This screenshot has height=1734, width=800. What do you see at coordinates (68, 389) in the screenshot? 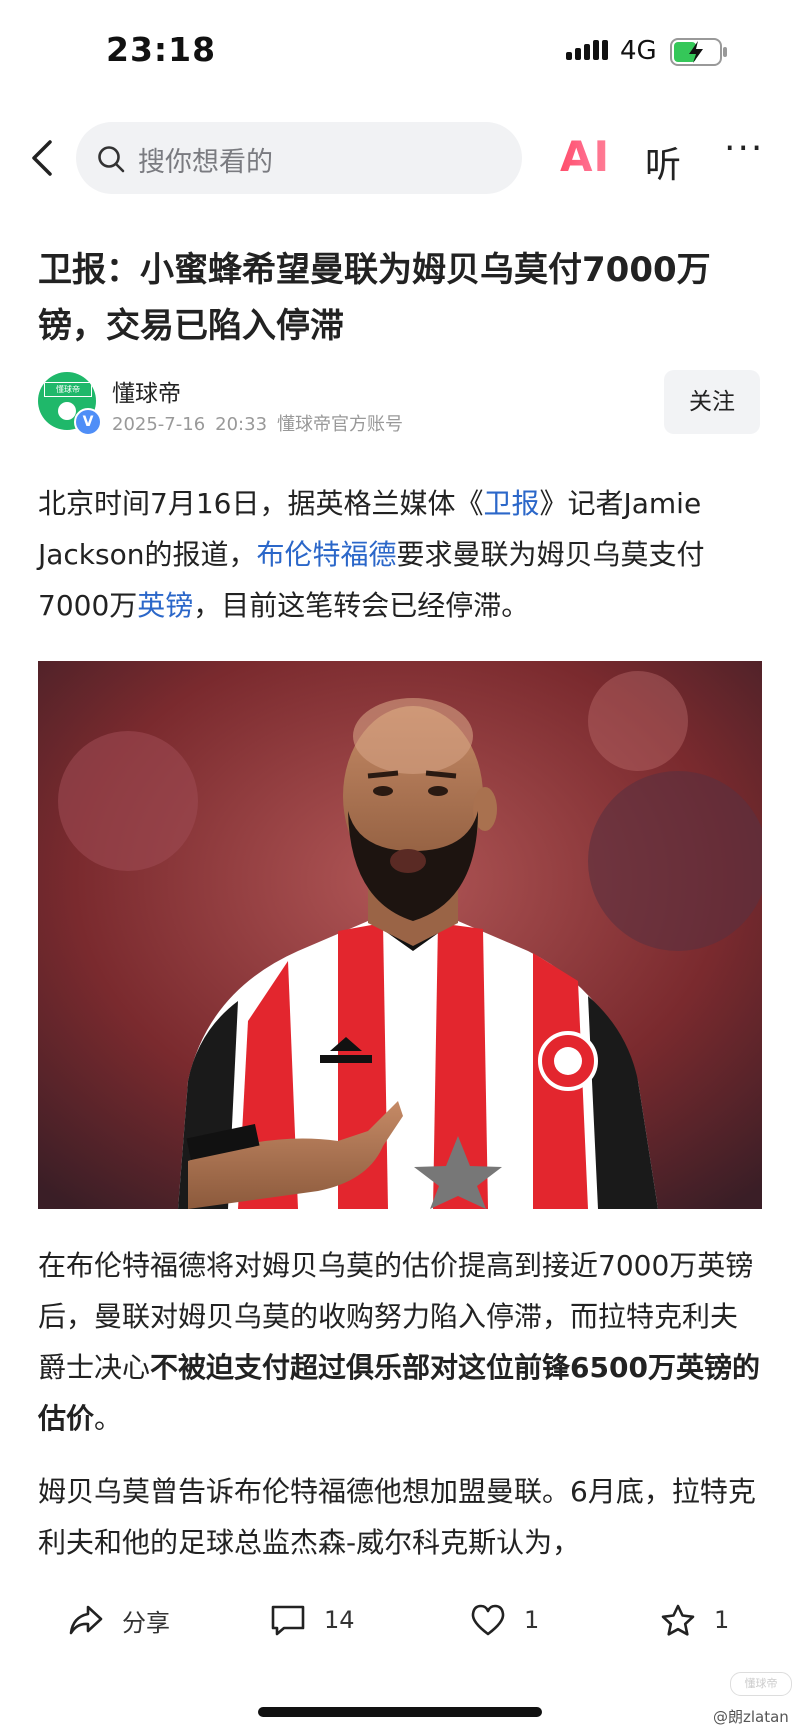
I see `avatar-logo-text: 懂球帝` at bounding box center [68, 389].